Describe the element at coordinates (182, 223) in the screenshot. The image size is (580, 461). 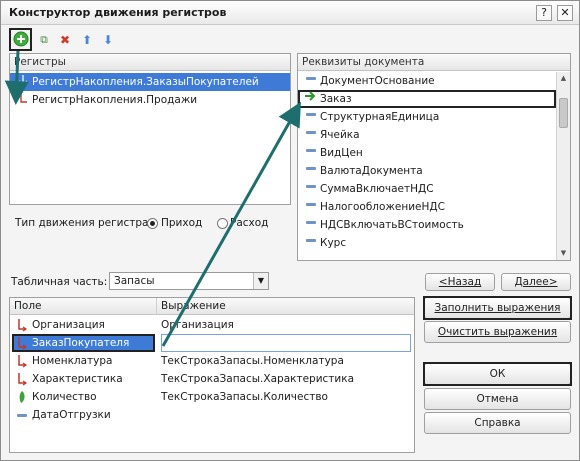
I see `radio-income-label: Приход` at that location.